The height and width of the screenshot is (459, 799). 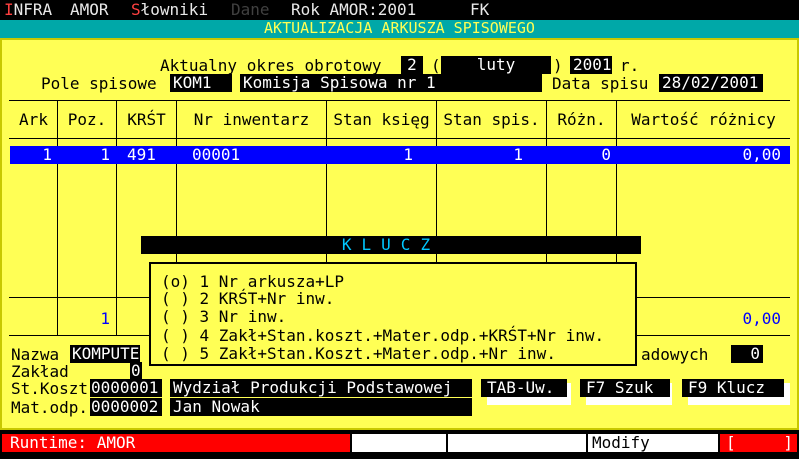 I want to click on period-label: Aktualny okres obrotowy, so click(x=271, y=65).